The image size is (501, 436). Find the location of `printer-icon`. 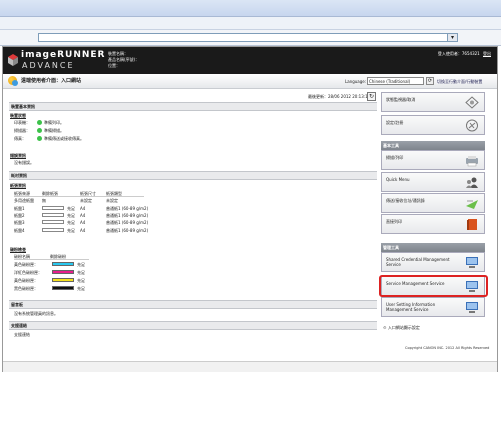

printer-icon is located at coordinates (472, 161).